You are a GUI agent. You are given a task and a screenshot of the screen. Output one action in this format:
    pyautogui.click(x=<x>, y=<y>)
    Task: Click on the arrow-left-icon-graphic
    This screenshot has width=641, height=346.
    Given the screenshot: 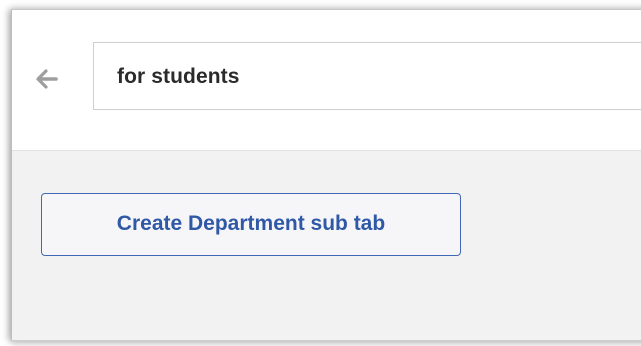 What is the action you would take?
    pyautogui.click(x=47, y=79)
    